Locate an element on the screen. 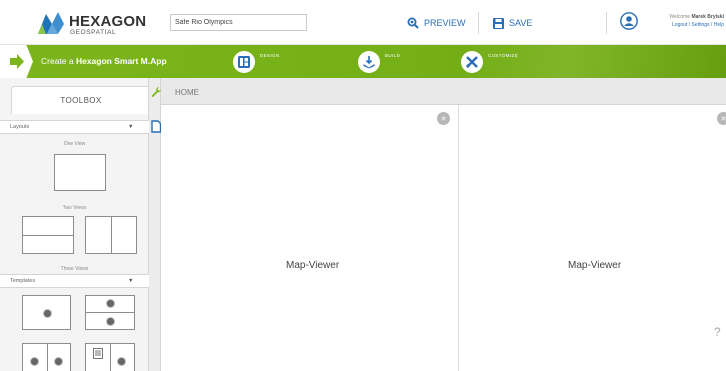  build-icon is located at coordinates (369, 62).